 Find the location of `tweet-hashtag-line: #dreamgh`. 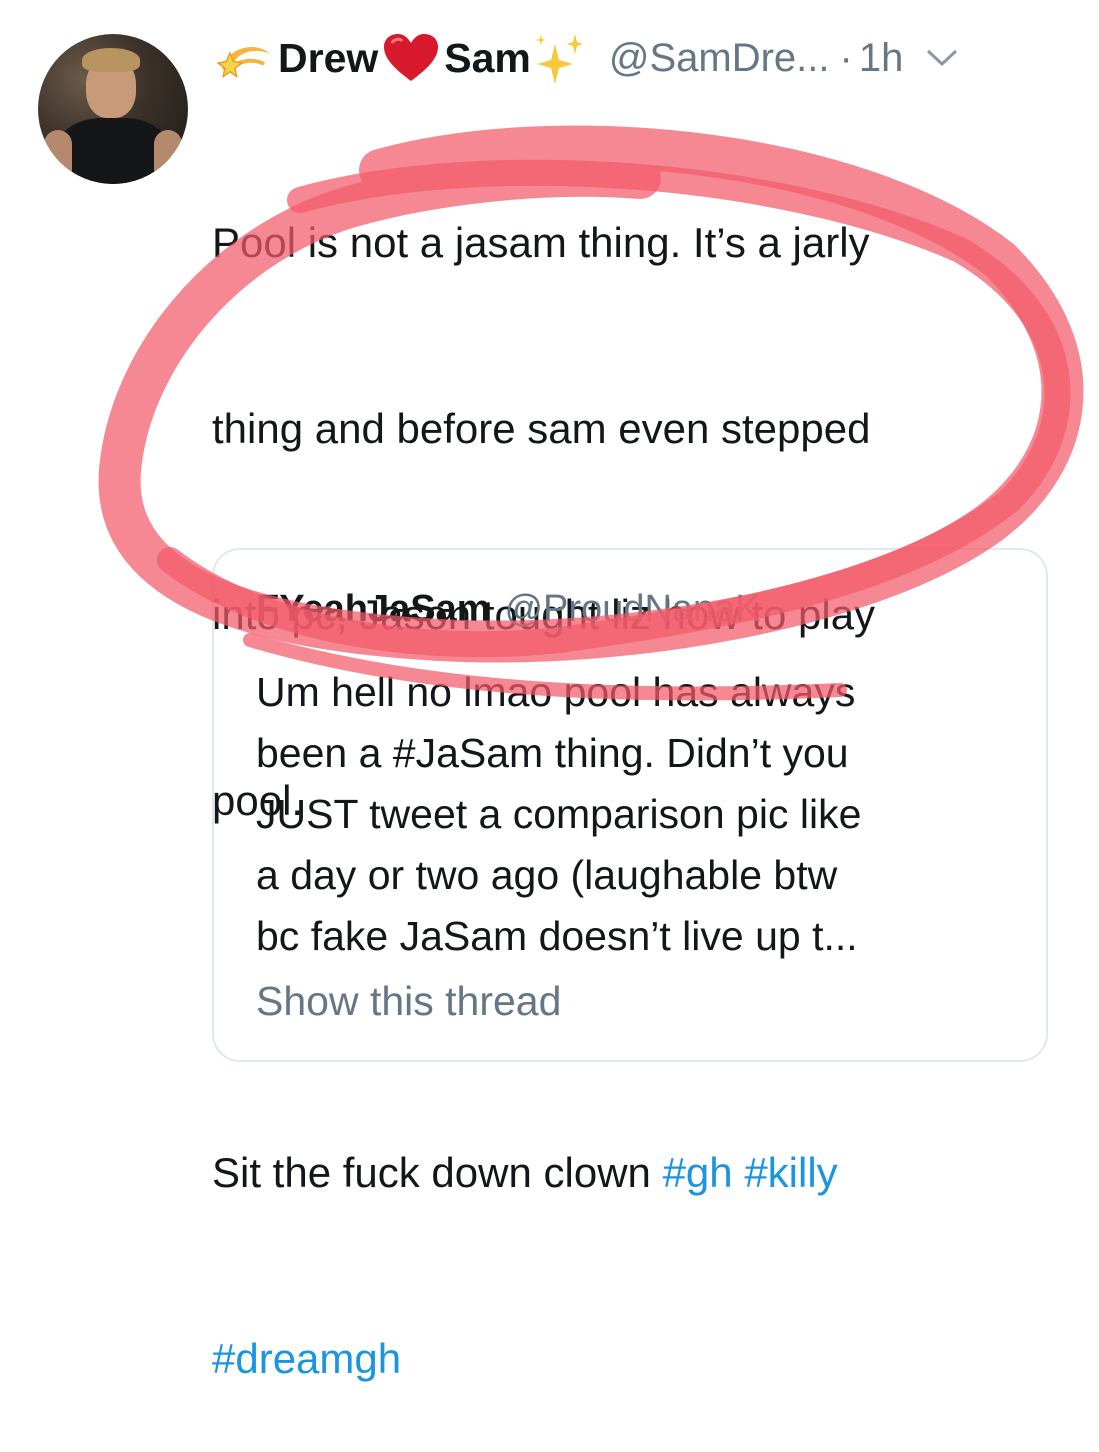

tweet-hashtag-line: #dreamgh is located at coordinates (632, 1359).